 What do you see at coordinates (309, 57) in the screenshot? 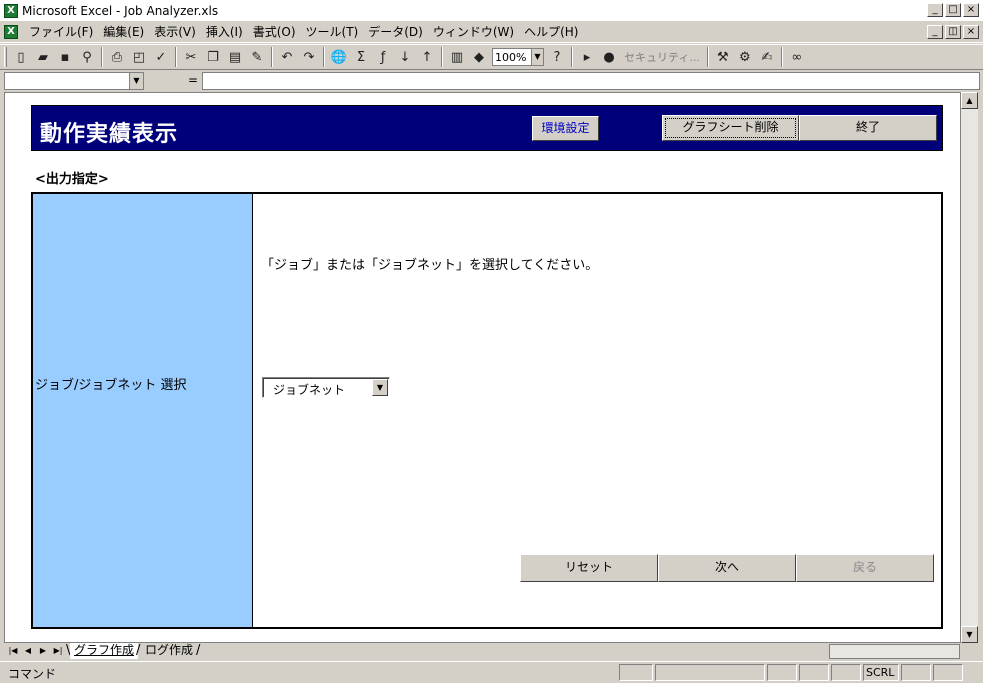
I see `redo-icon: ↷` at bounding box center [309, 57].